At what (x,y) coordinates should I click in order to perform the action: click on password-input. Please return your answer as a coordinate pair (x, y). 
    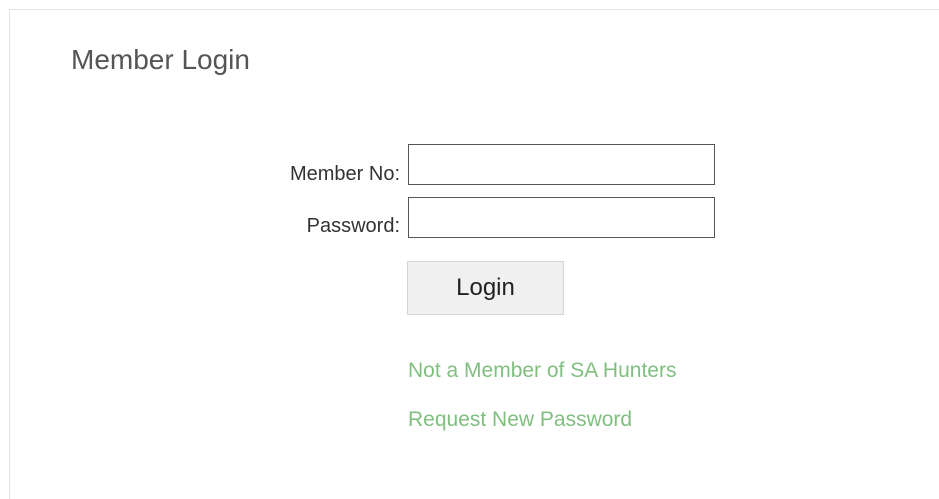
    Looking at the image, I should click on (561, 217).